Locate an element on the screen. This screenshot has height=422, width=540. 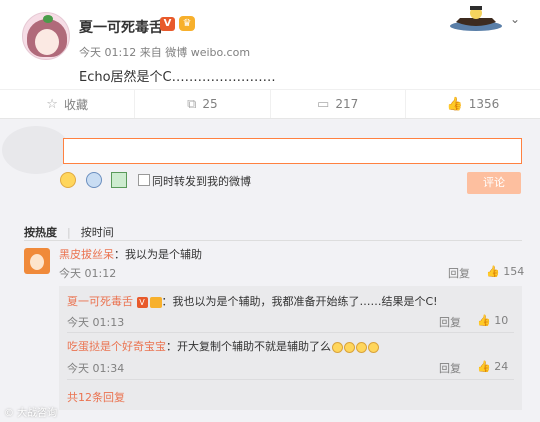
like-button: 👍 1356 is located at coordinates (473, 104).